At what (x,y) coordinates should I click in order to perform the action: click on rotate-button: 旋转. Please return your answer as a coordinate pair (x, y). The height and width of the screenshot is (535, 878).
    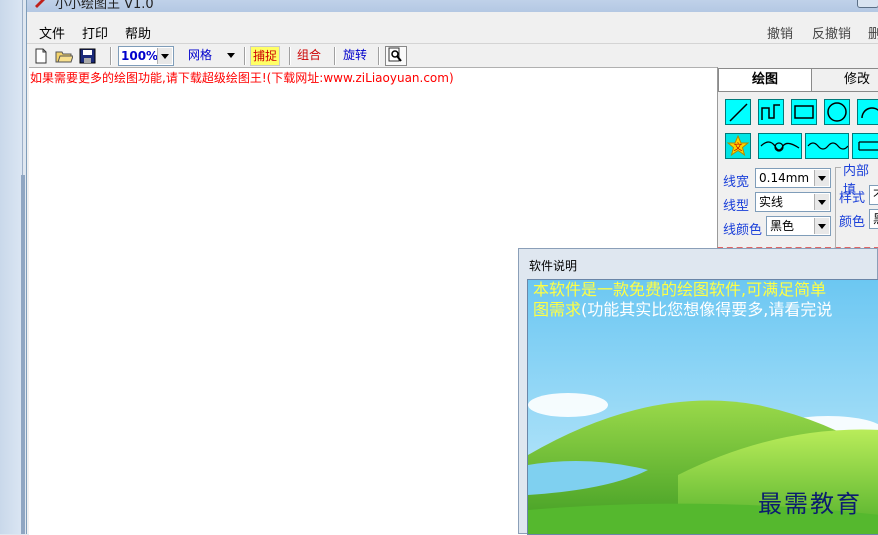
    Looking at the image, I should click on (355, 56).